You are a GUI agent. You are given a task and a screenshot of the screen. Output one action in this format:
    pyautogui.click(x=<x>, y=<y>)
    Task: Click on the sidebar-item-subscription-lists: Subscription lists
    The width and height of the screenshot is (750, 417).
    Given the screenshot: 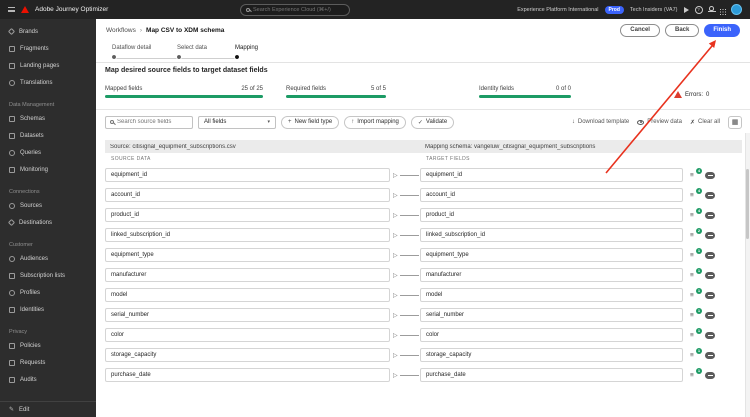 What is the action you would take?
    pyautogui.click(x=48, y=275)
    